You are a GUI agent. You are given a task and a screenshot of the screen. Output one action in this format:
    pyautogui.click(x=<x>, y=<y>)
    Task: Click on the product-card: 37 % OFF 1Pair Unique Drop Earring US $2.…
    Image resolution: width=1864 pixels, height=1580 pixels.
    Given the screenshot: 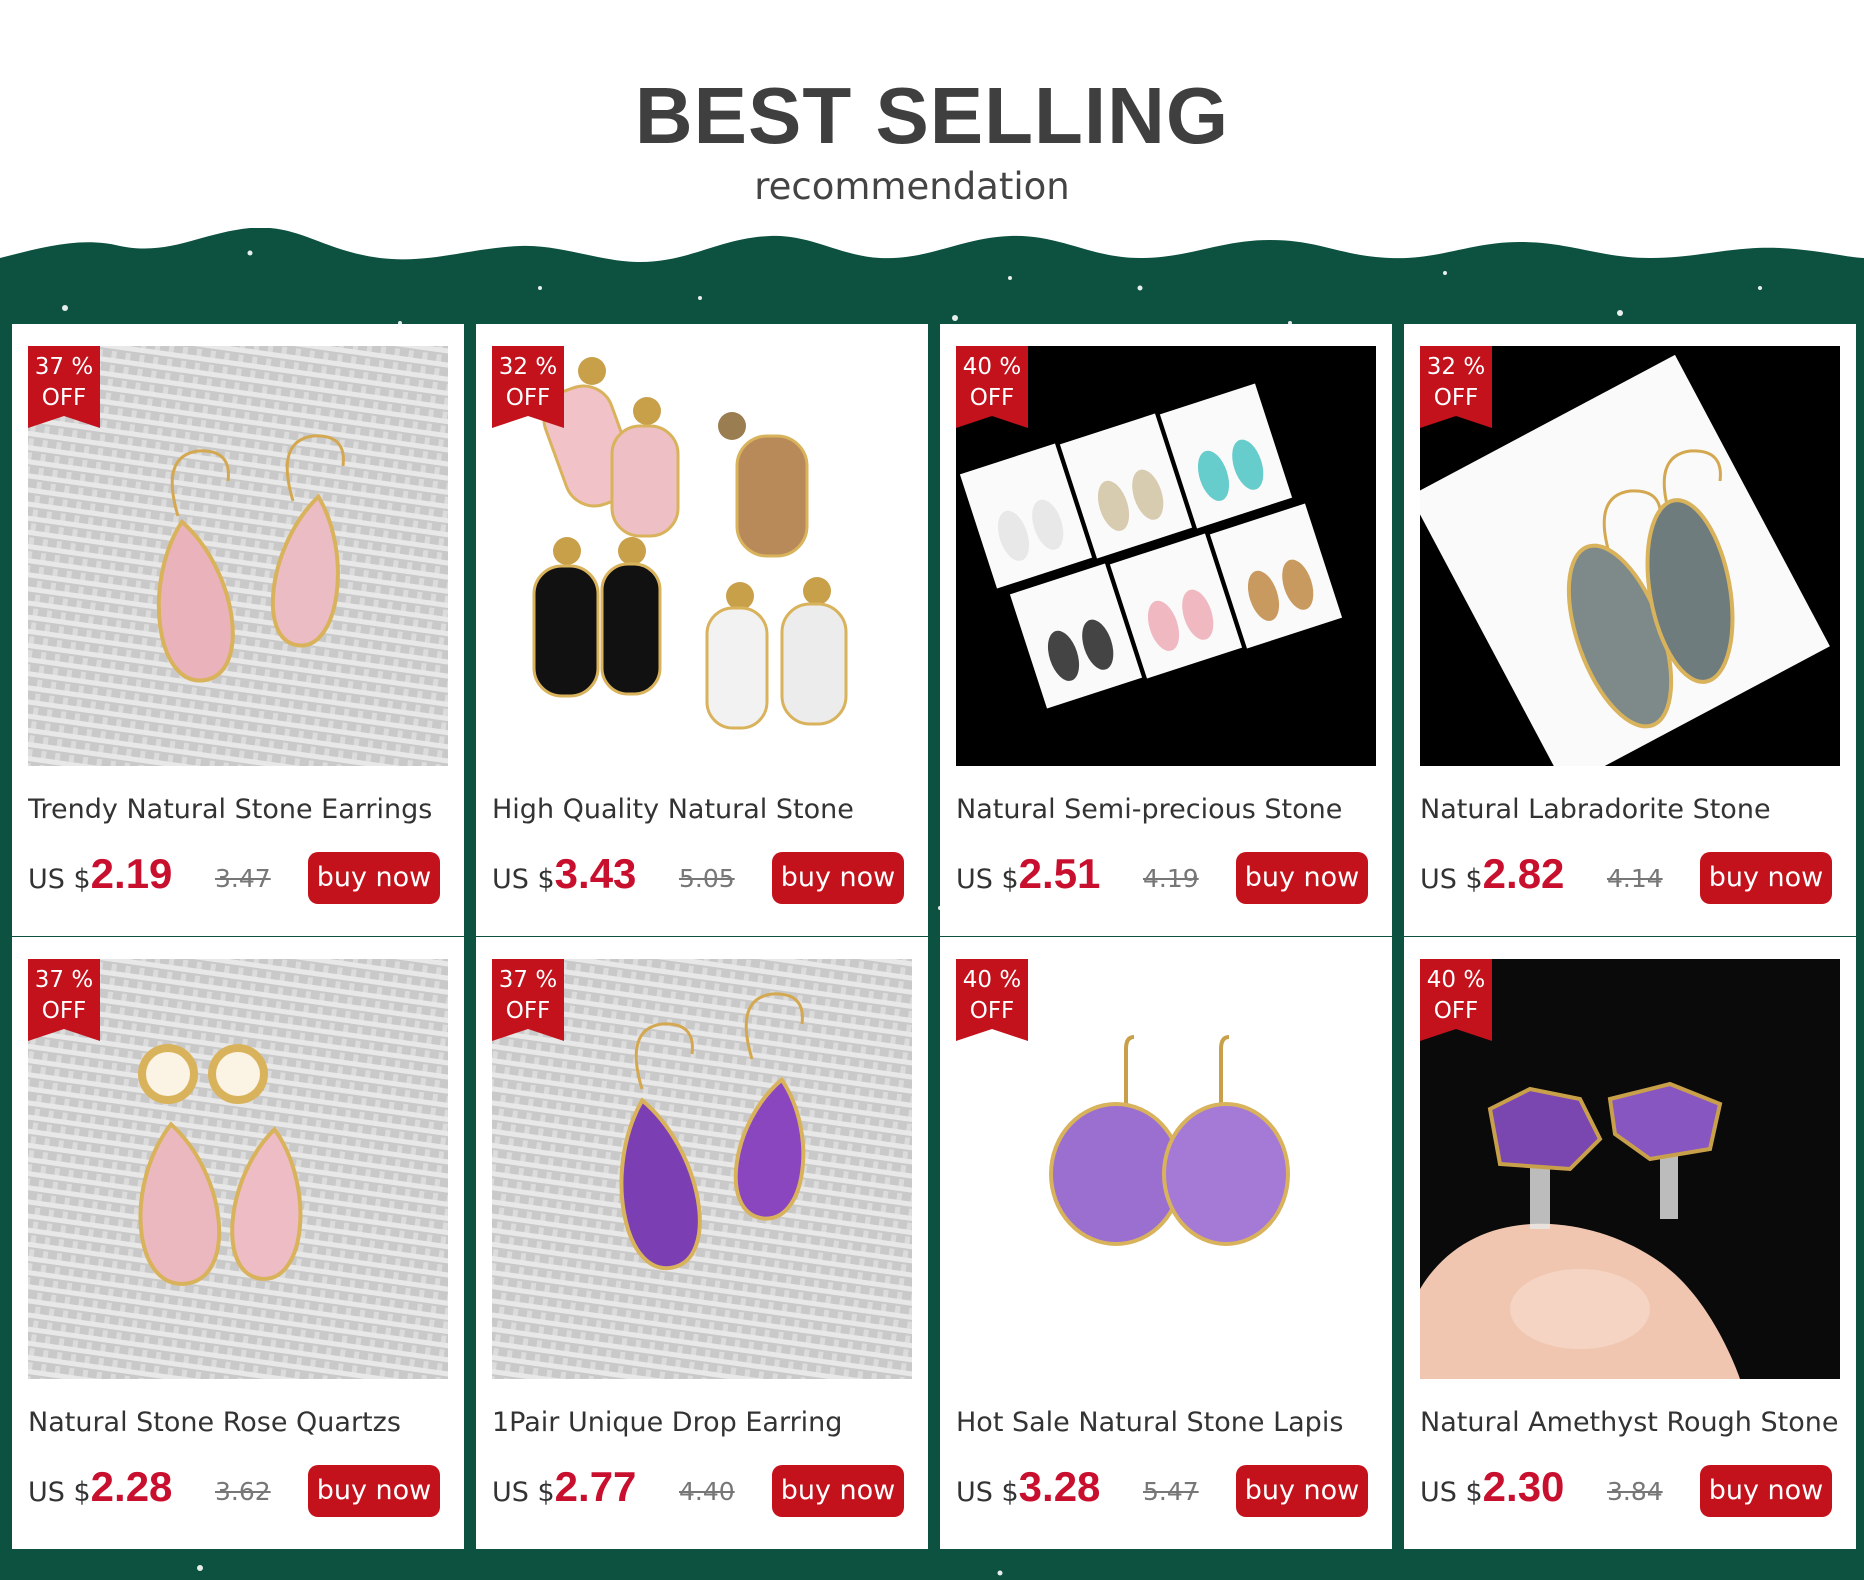 What is the action you would take?
    pyautogui.click(x=702, y=1243)
    